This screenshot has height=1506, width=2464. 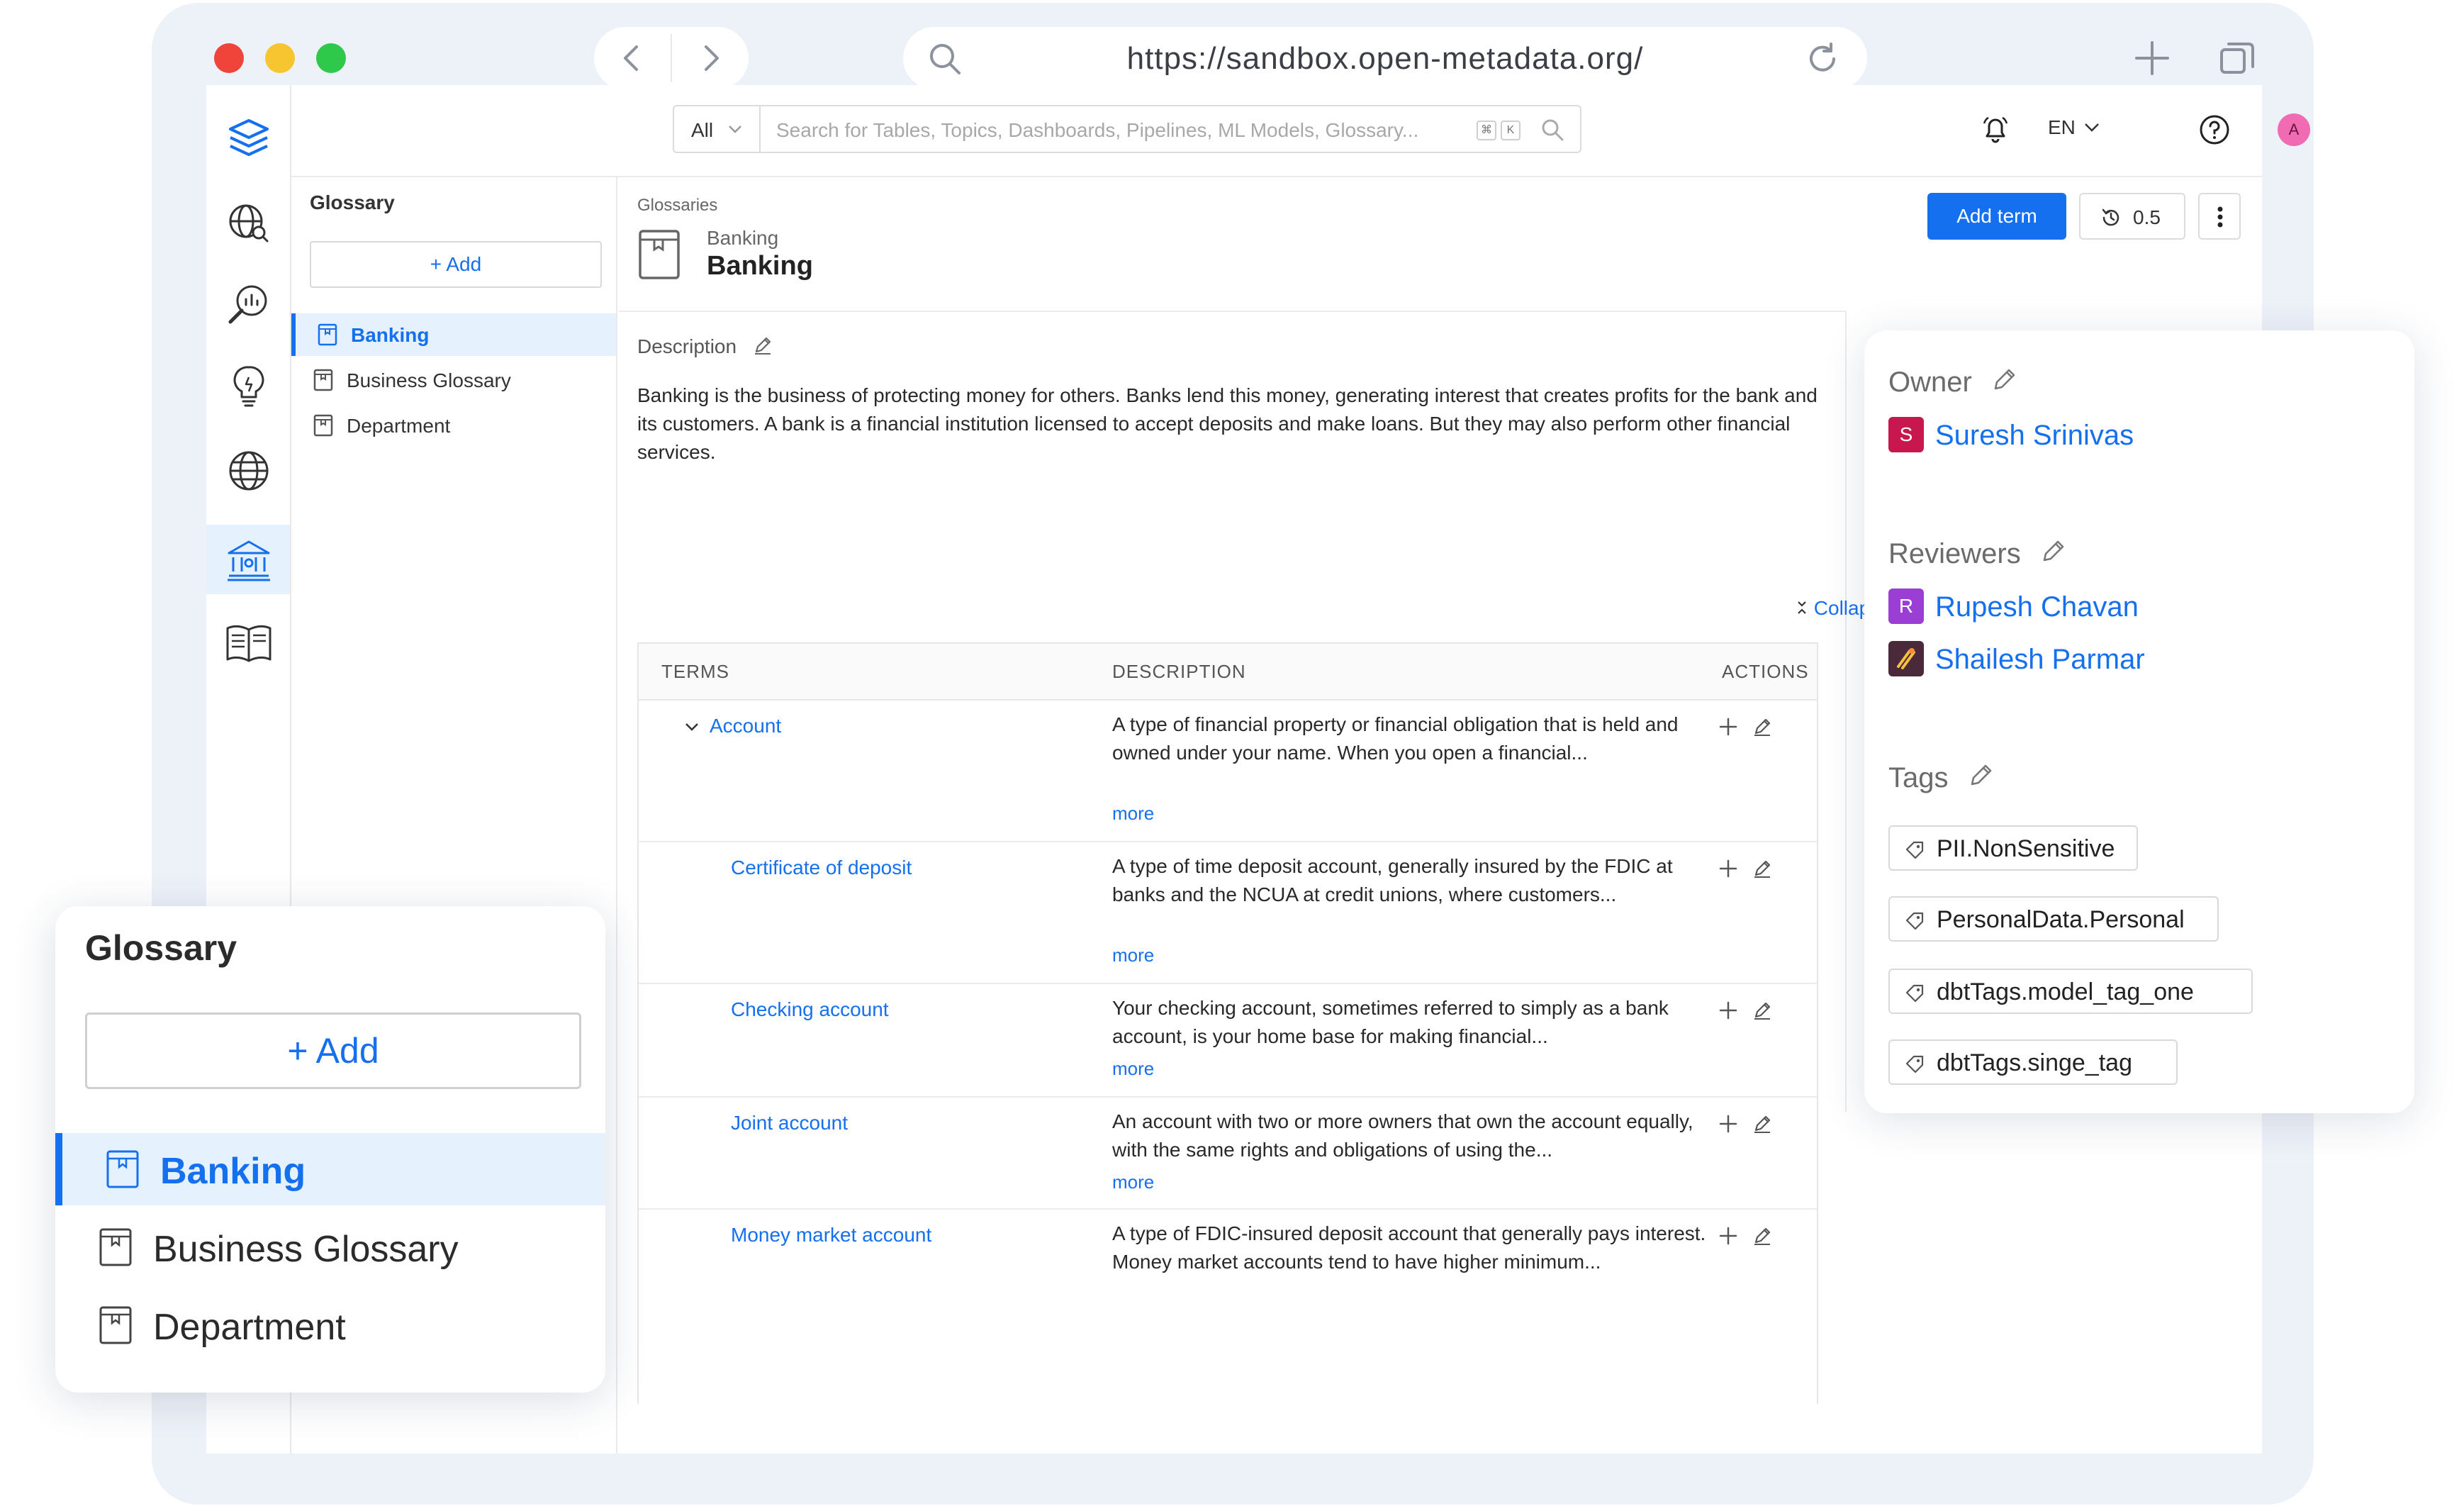 What do you see at coordinates (2132, 216) in the screenshot?
I see `version-button: 0.5` at bounding box center [2132, 216].